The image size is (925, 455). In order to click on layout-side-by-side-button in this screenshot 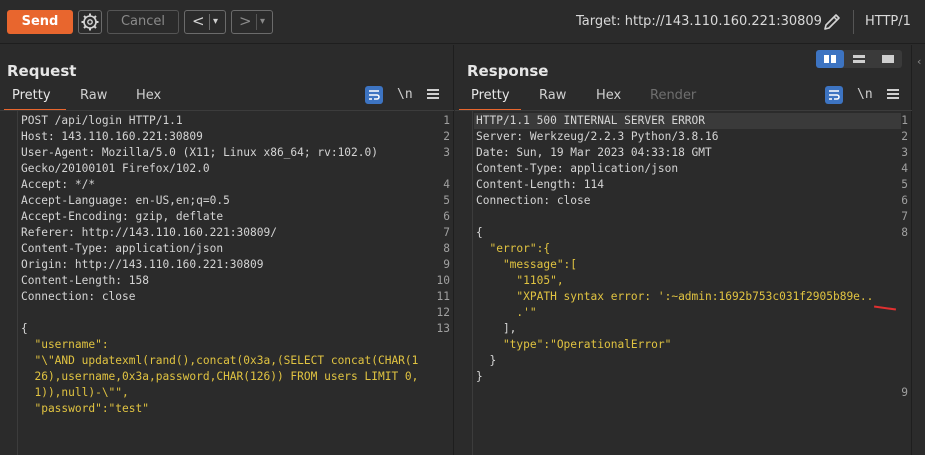, I will do `click(830, 59)`.